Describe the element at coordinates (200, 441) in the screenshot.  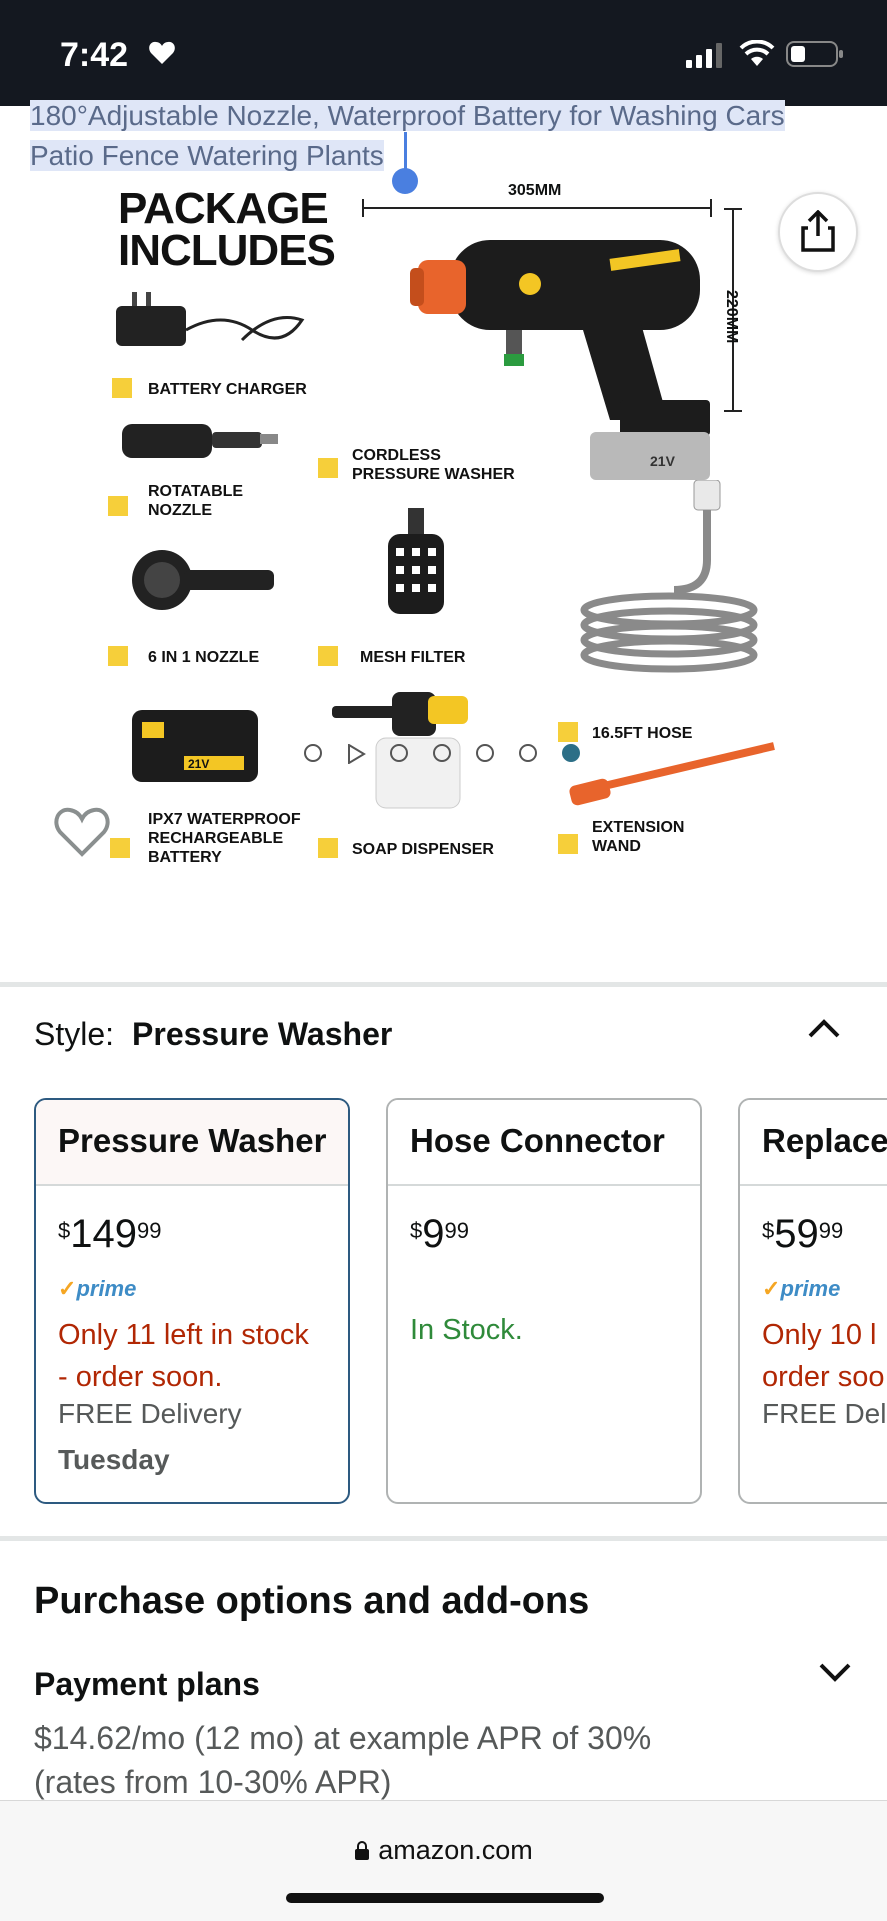
I see `rotatable-nozzle-image` at that location.